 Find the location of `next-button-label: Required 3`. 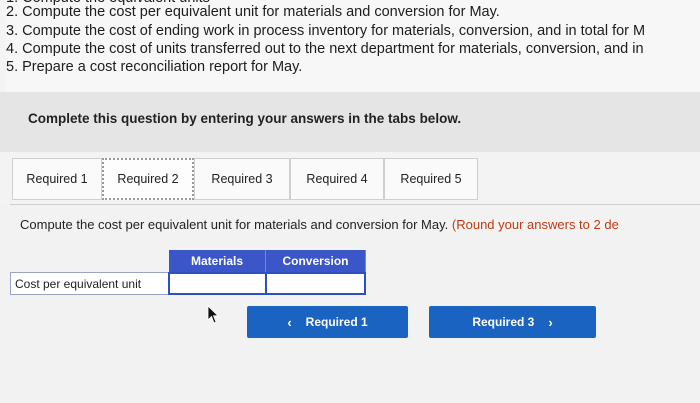

next-button-label: Required 3 is located at coordinates (503, 322).